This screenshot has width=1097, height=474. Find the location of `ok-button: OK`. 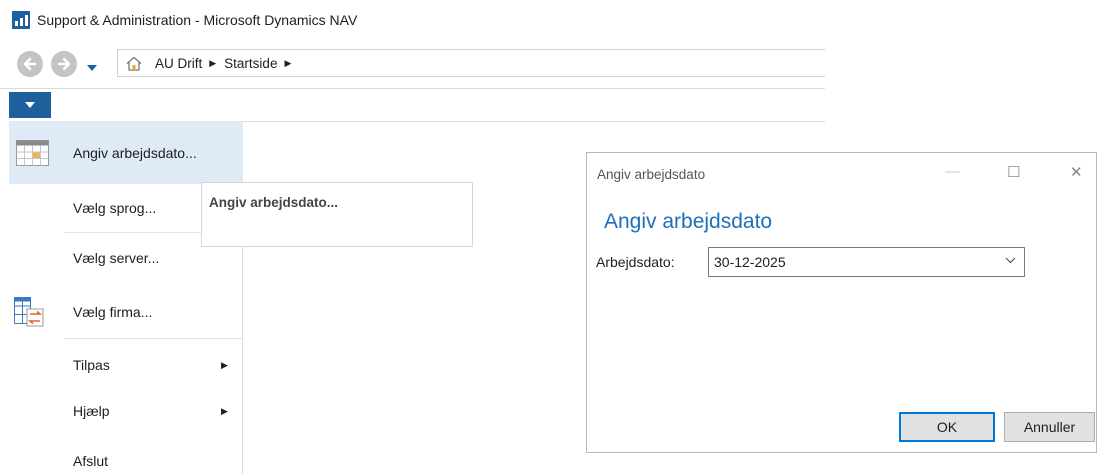

ok-button: OK is located at coordinates (947, 427).